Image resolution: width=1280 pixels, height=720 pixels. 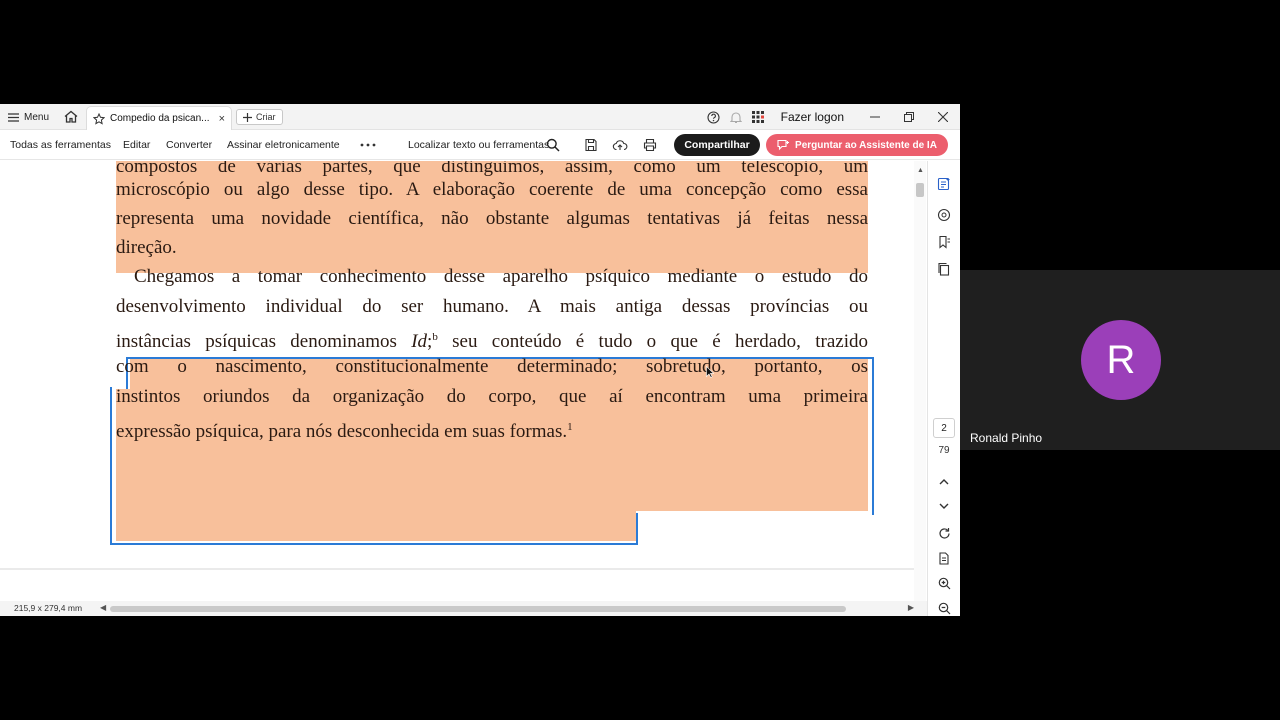 I want to click on page-boundary, so click(x=457, y=569).